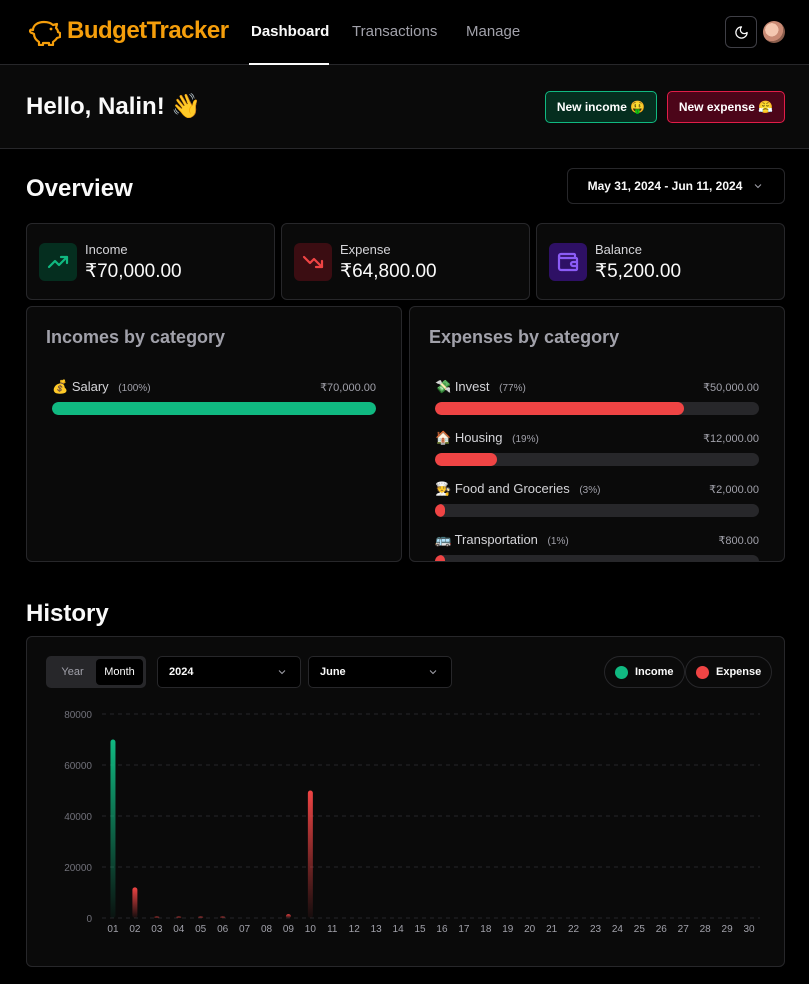 The image size is (809, 984). What do you see at coordinates (618, 929) in the screenshot?
I see `x-tick-label: 24` at bounding box center [618, 929].